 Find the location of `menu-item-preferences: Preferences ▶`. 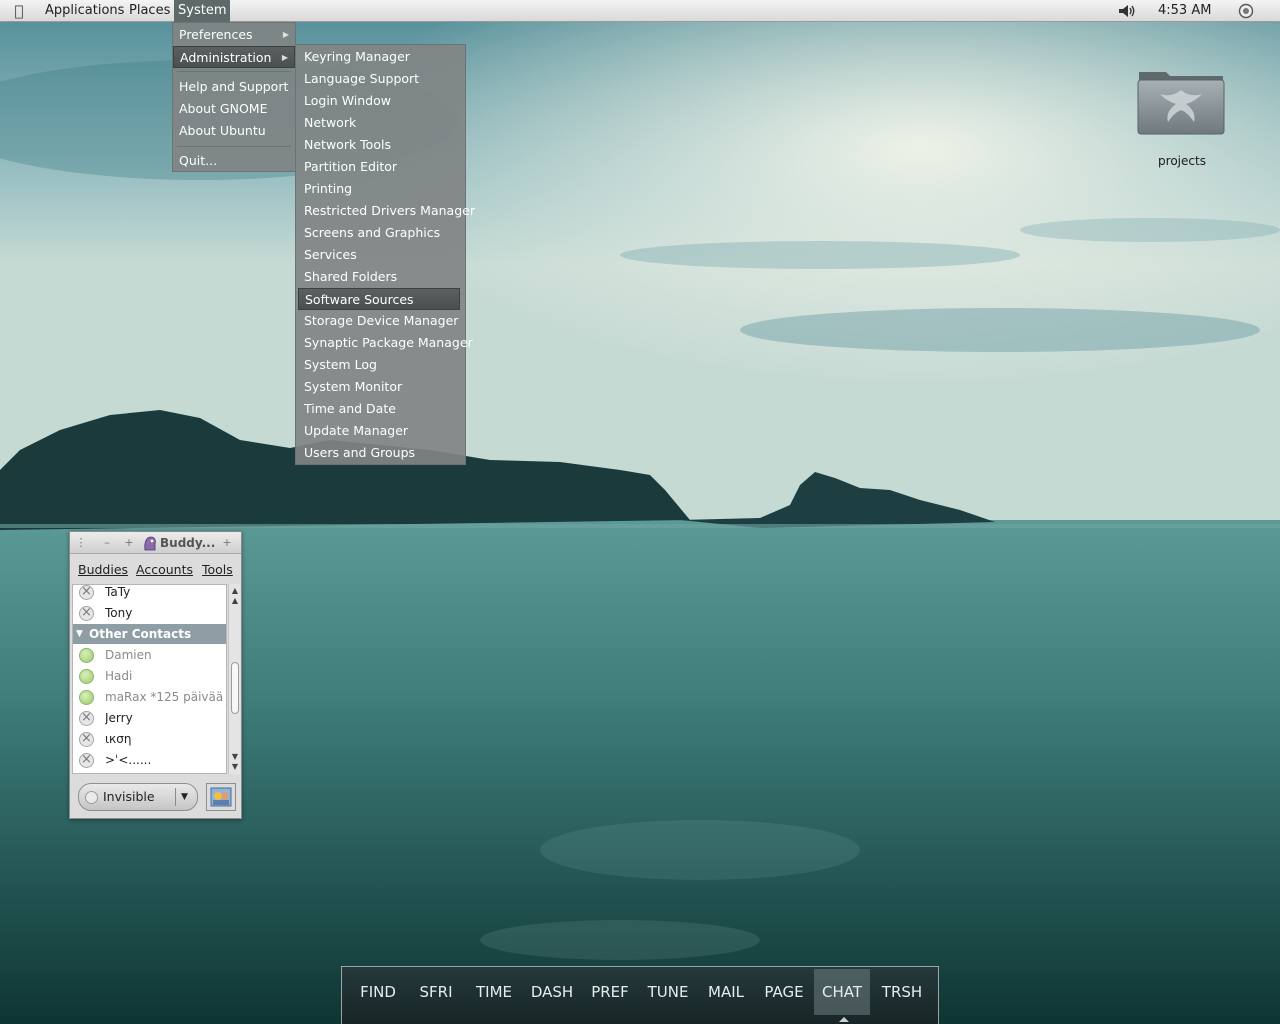

menu-item-preferences: Preferences ▶ is located at coordinates (234, 35).